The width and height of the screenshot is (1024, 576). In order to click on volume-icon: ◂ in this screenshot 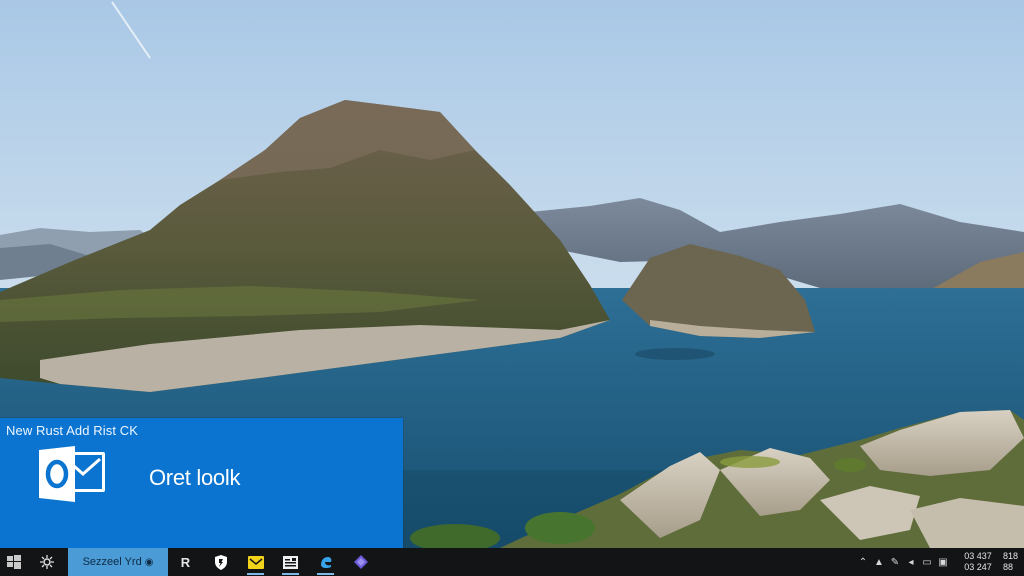, I will do `click(911, 562)`.